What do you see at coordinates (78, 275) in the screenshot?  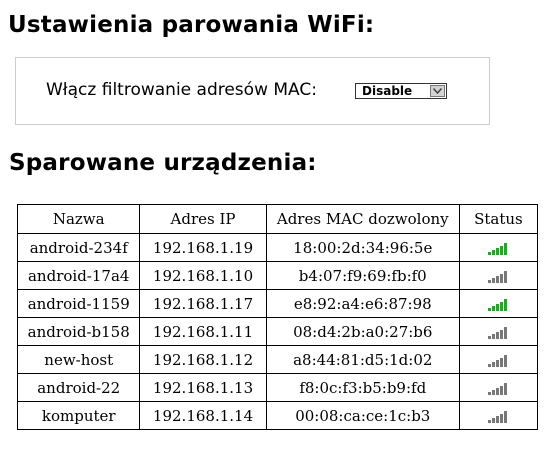 I see `device-name-cell: android-17a4` at bounding box center [78, 275].